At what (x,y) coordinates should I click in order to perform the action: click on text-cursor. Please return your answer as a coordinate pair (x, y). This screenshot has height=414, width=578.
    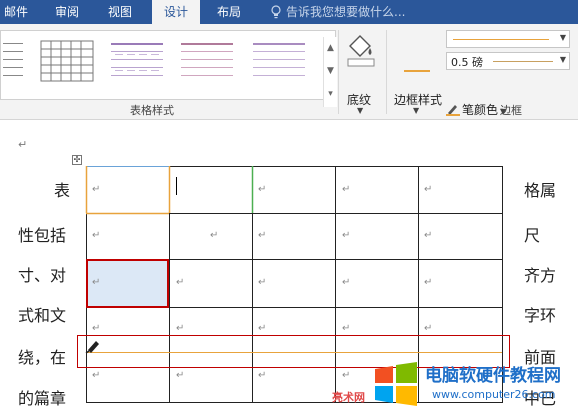
    Looking at the image, I should click on (176, 186).